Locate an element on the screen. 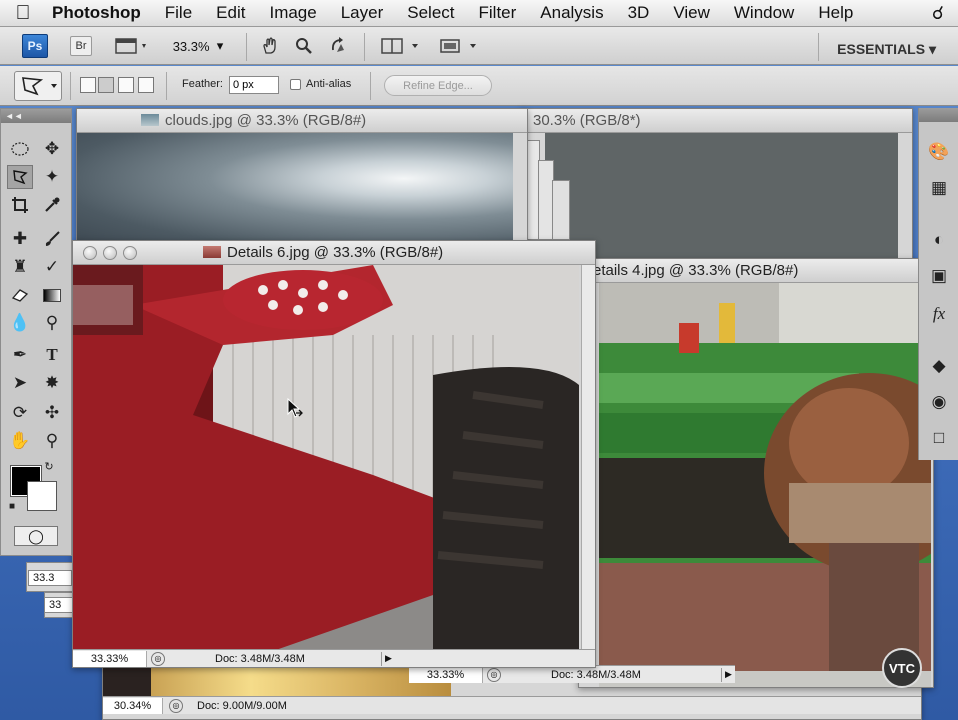 The height and width of the screenshot is (720, 958). blur-tool-icon: 💧 is located at coordinates (20, 323).